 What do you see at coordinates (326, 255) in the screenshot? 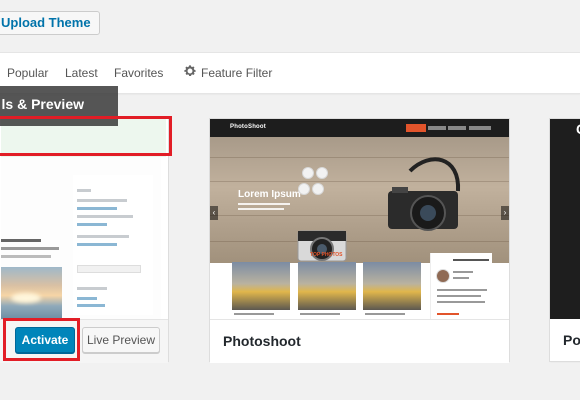
I see `screenshot-section-title: TOP PHOTOS` at bounding box center [326, 255].